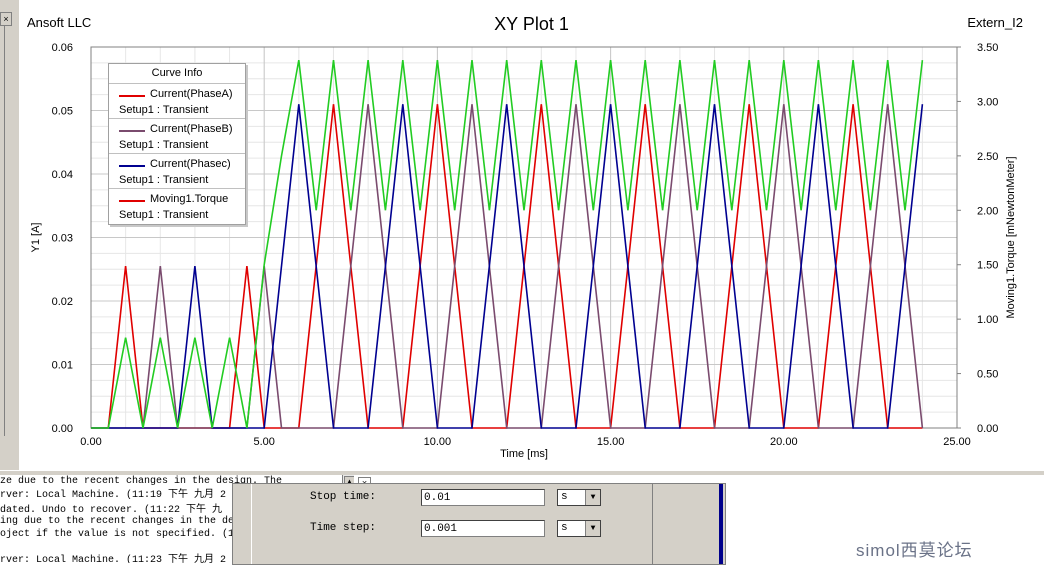  Describe the element at coordinates (62, 175) in the screenshot. I see `y-tick-label: 0.04` at that location.